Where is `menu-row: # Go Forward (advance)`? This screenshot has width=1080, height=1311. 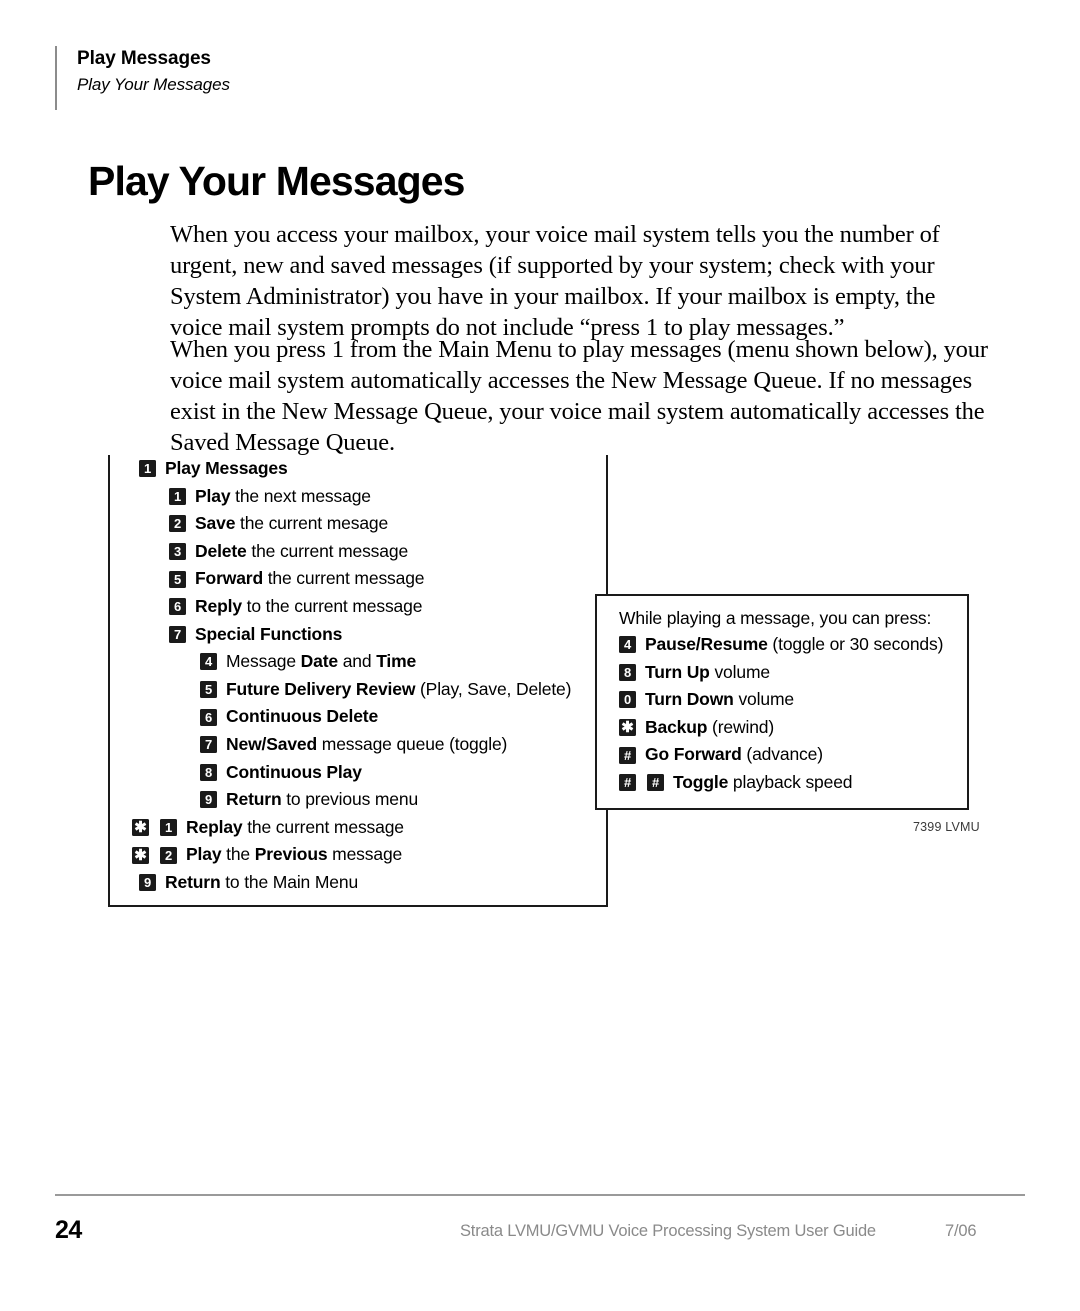 menu-row: # Go Forward (advance) is located at coordinates (782, 755).